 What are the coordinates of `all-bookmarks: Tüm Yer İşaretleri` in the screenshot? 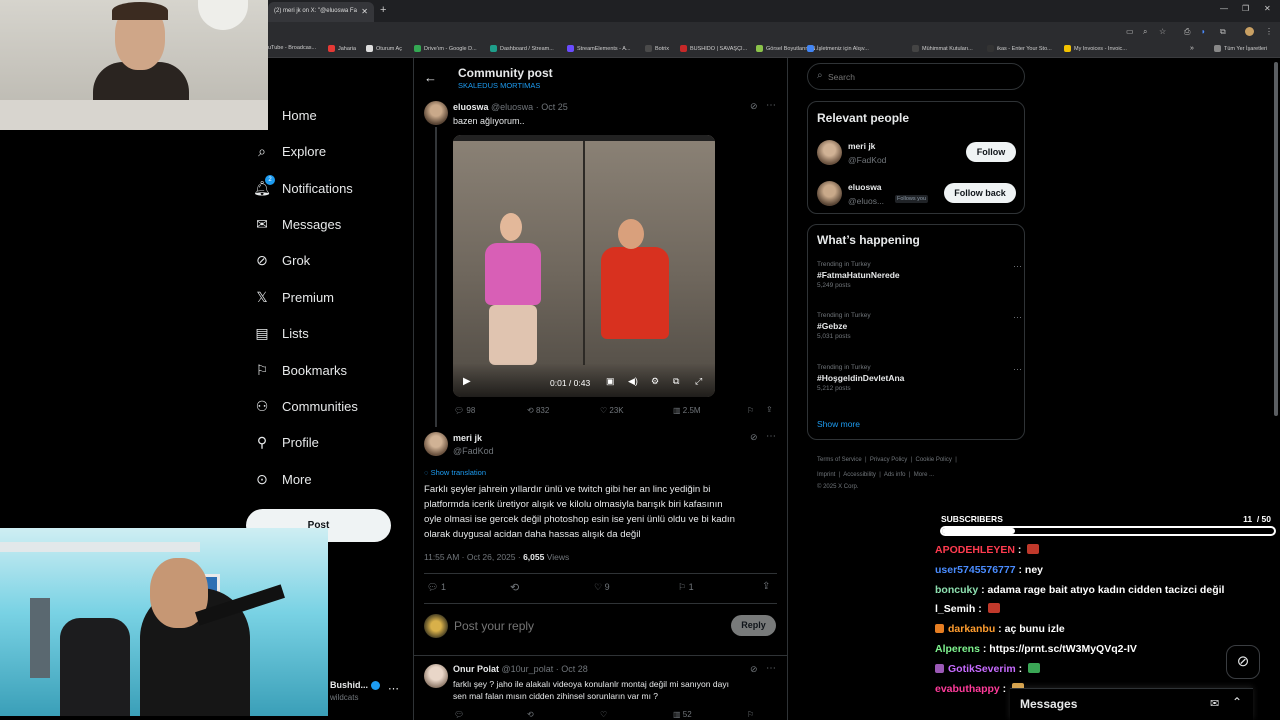 It's located at (1240, 48).